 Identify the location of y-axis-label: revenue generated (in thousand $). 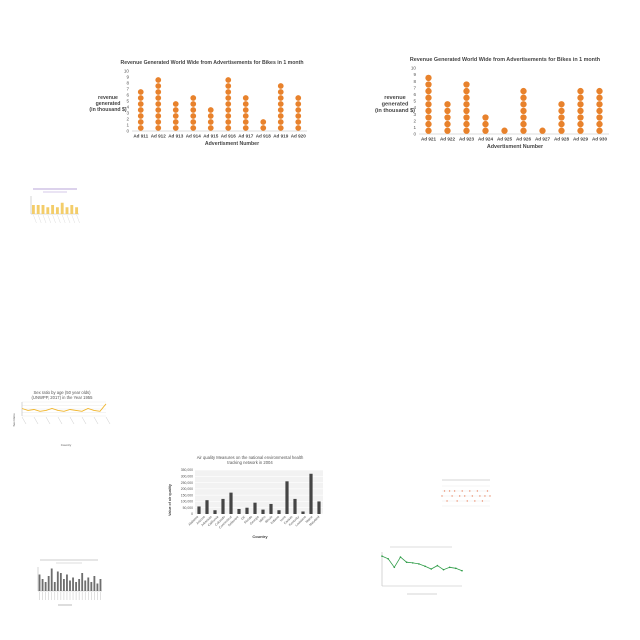
(107, 104).